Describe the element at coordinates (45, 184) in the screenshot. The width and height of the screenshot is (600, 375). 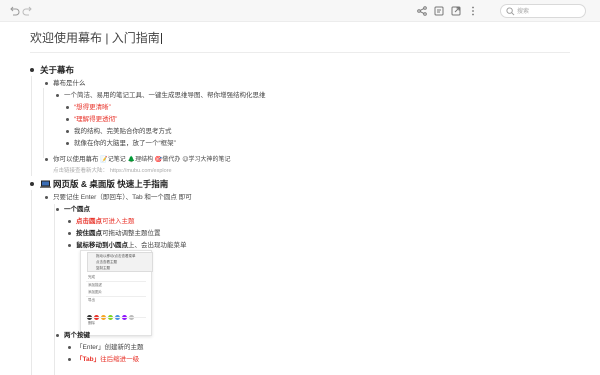
I see `laptop-icon` at that location.